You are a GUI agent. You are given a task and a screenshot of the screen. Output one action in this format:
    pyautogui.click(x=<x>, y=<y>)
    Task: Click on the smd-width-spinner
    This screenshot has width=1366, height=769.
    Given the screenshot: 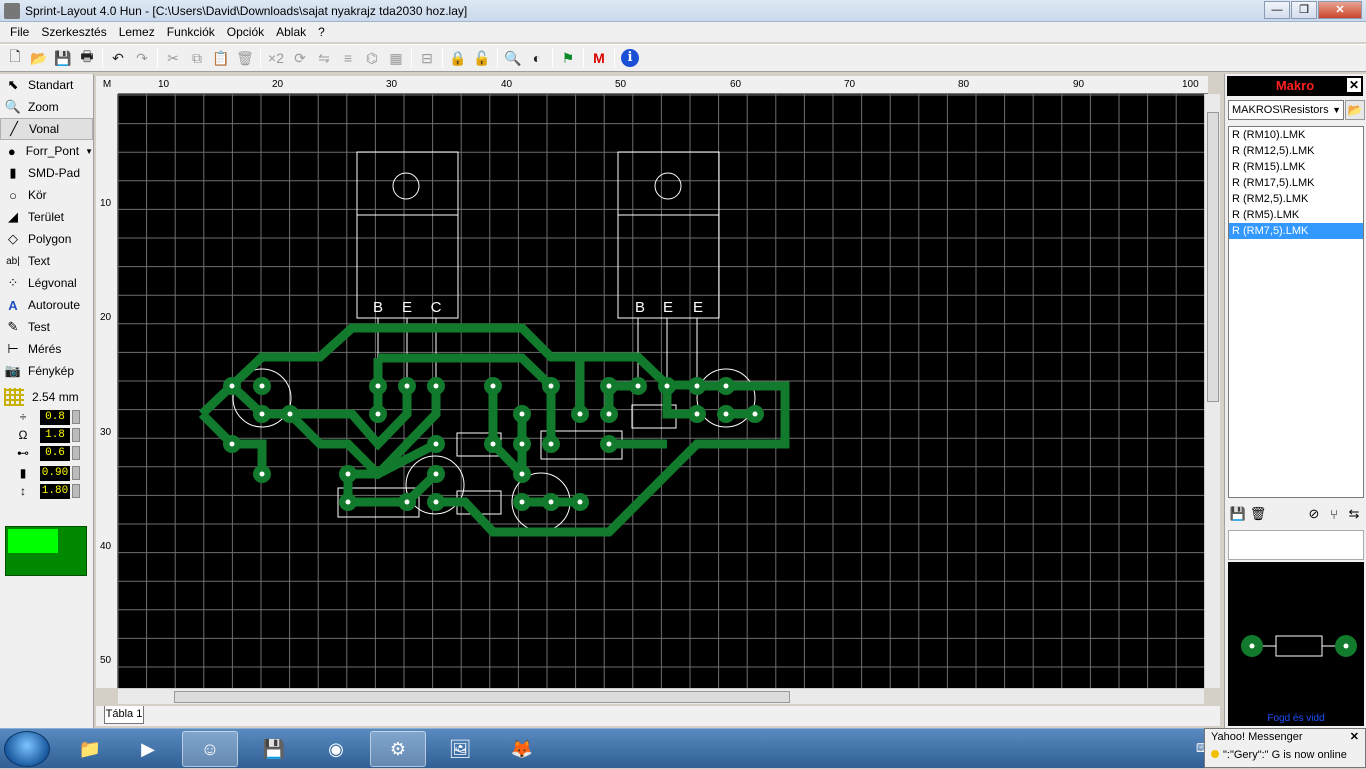 What is the action you would take?
    pyautogui.click(x=76, y=473)
    